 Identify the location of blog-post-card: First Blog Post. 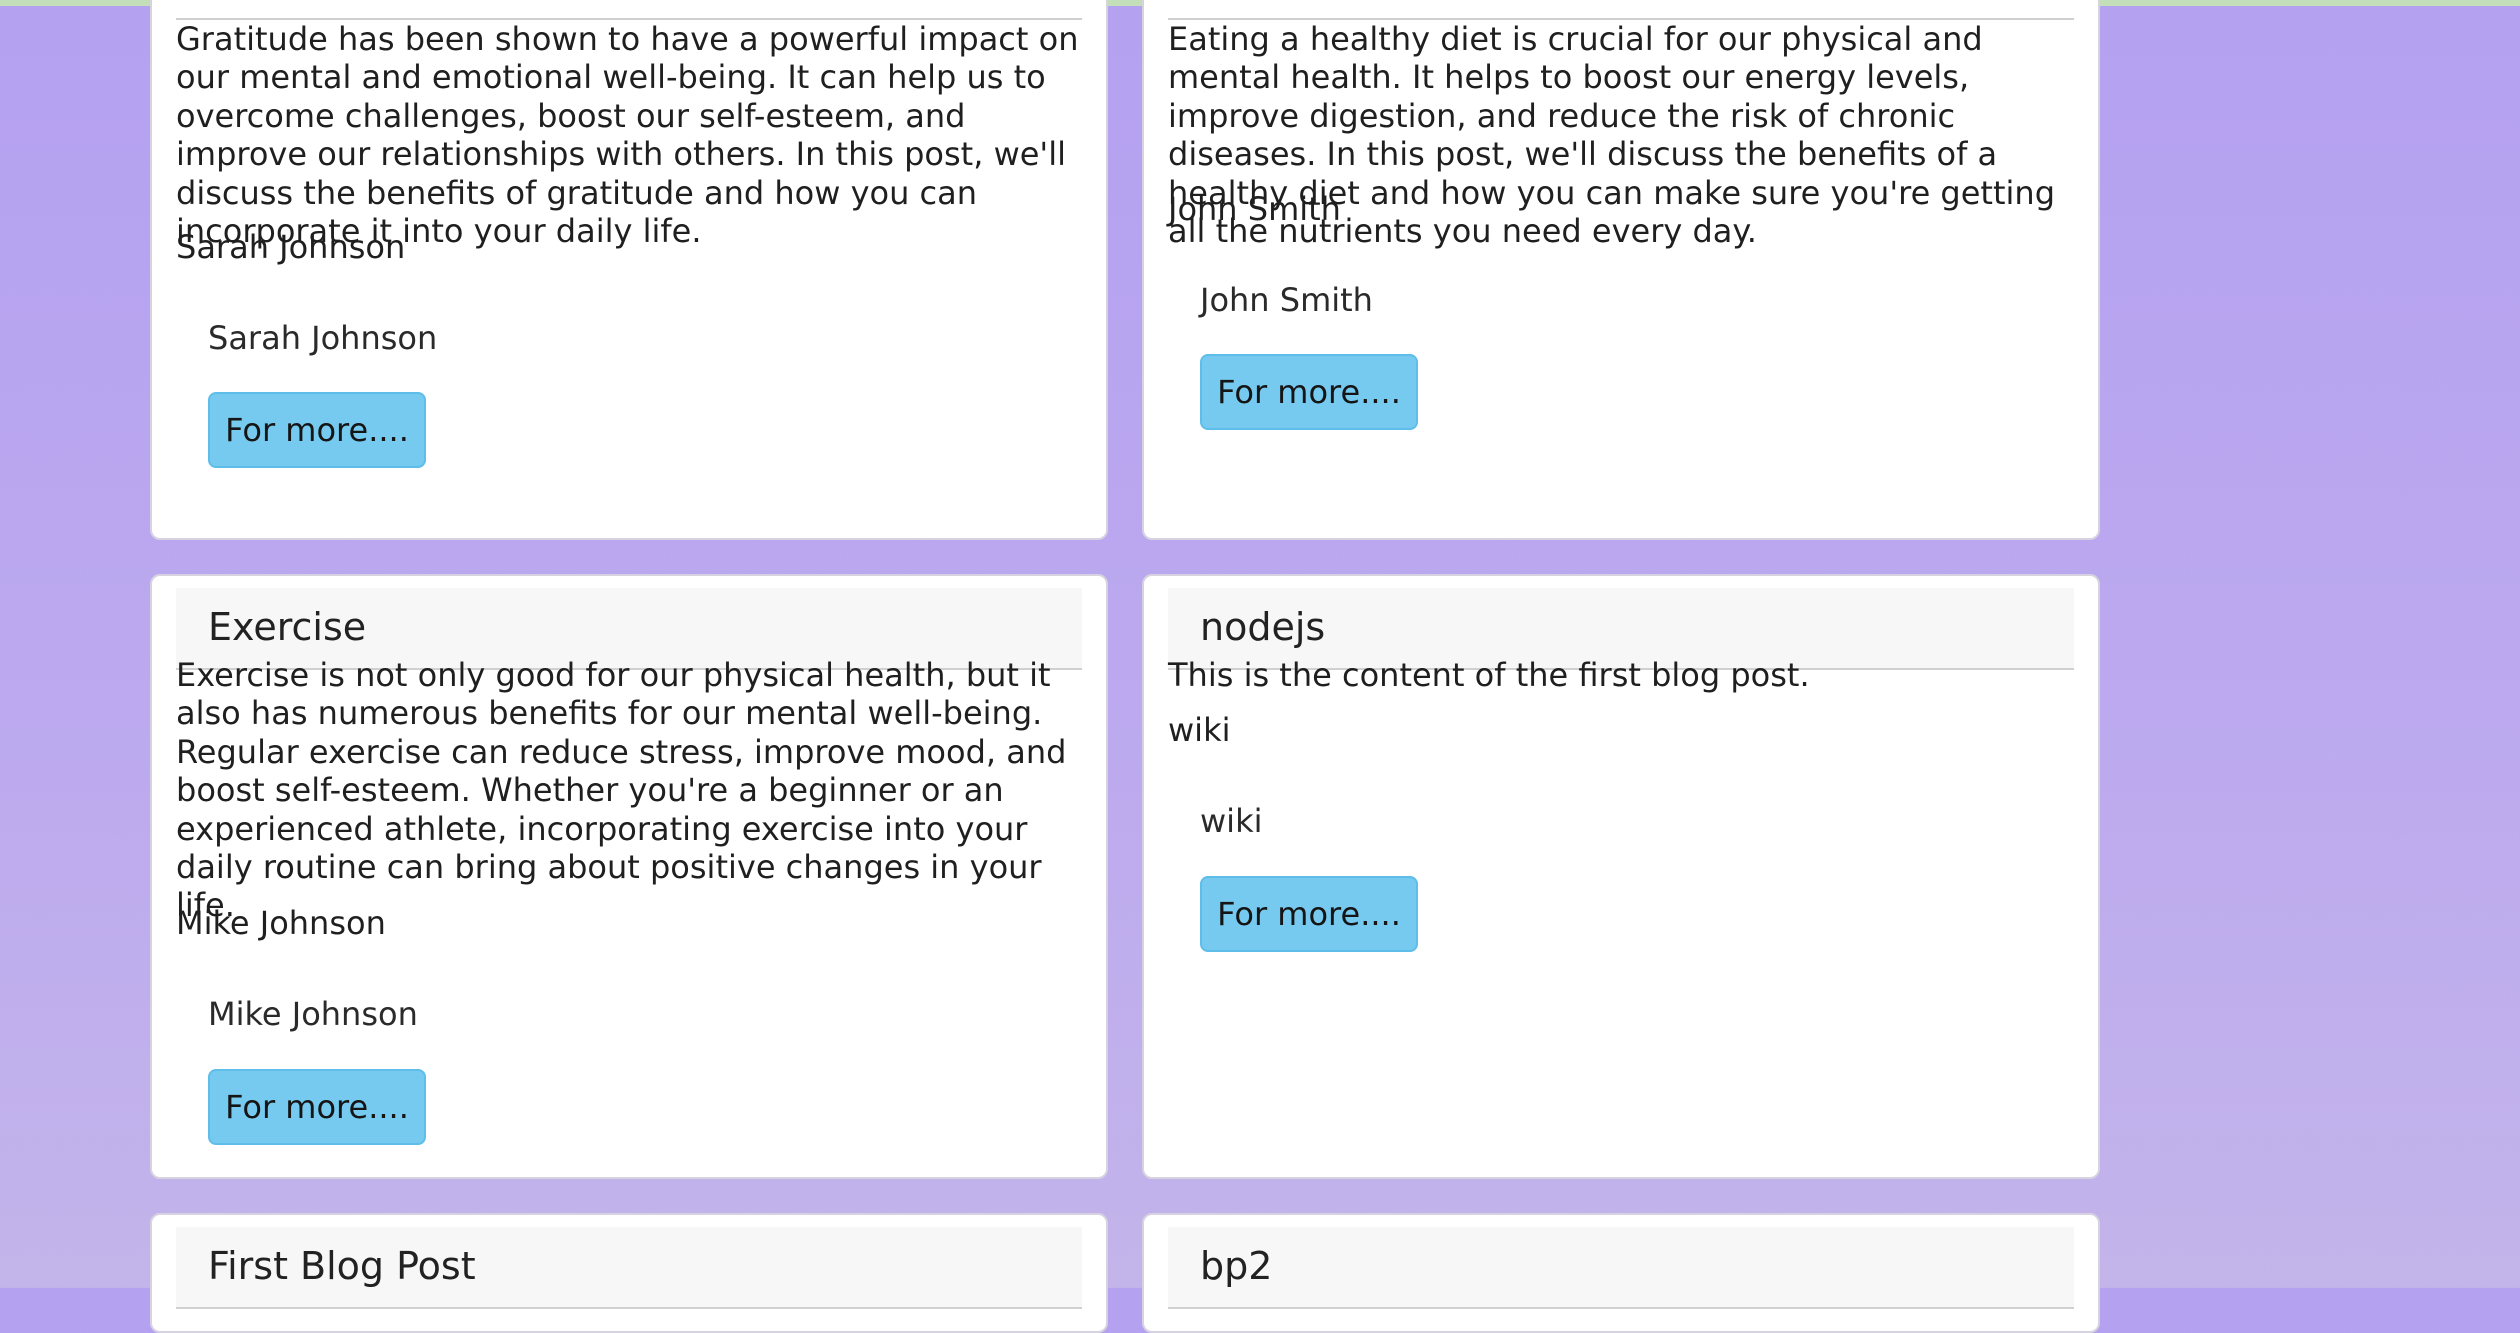
(629, 1273).